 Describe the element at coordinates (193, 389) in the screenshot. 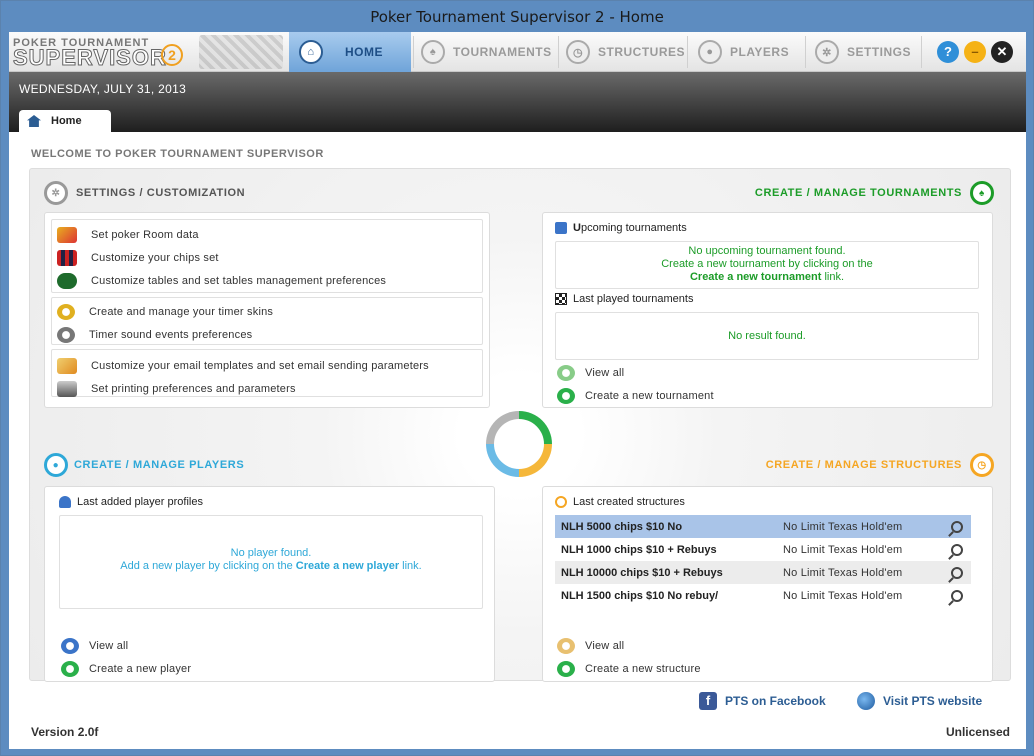

I see `settings-item-label: Set printing preferences and parameters` at that location.